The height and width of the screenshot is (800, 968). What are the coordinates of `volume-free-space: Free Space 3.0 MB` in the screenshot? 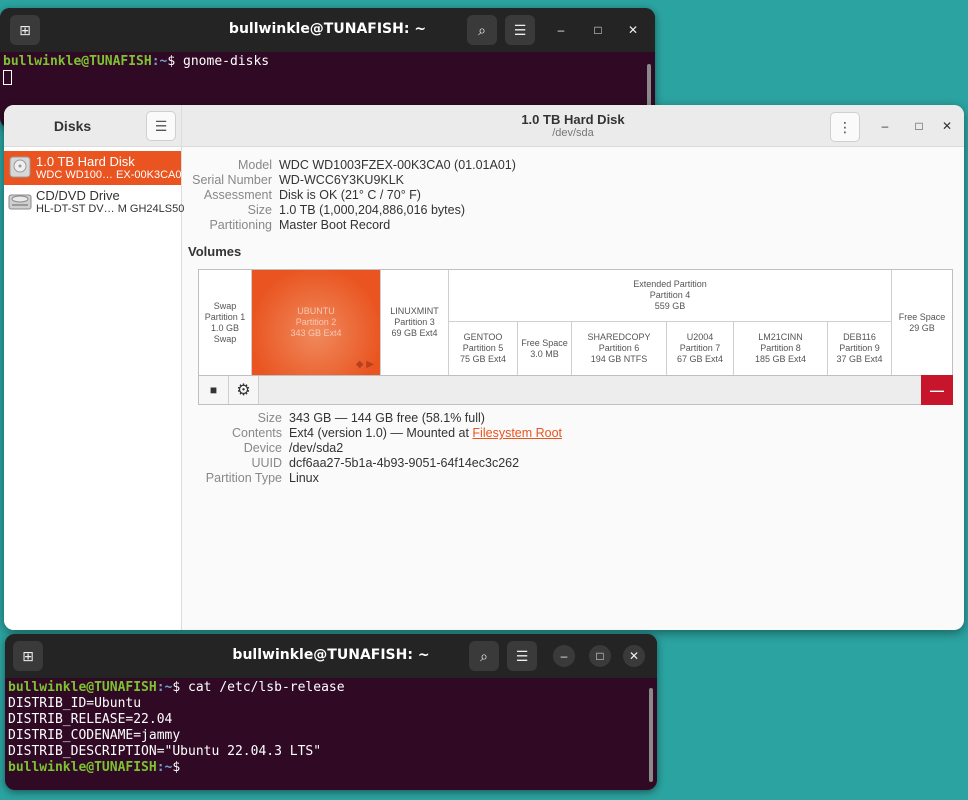 It's located at (545, 348).